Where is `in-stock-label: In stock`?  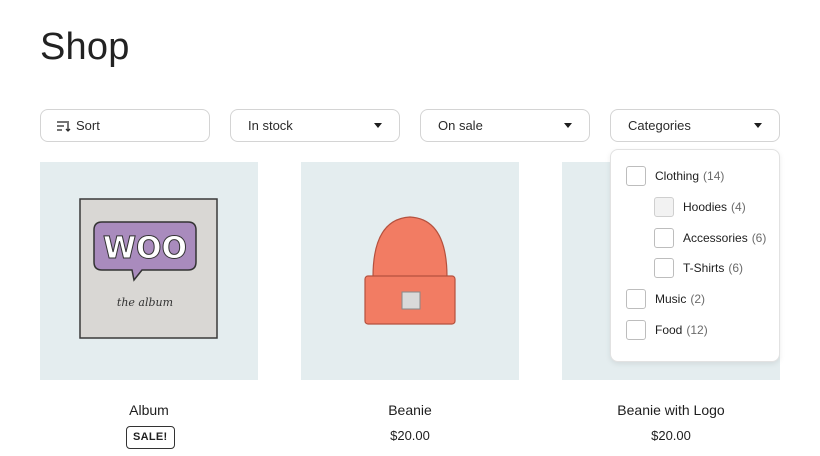
in-stock-label: In stock is located at coordinates (270, 125).